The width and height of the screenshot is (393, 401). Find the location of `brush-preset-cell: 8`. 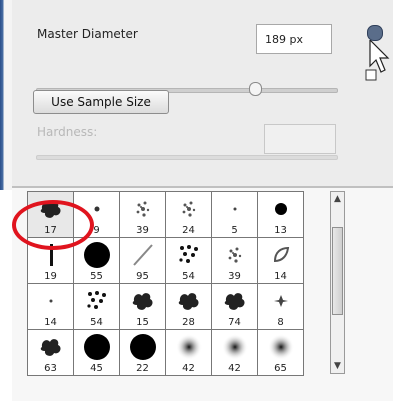

brush-preset-cell: 8 is located at coordinates (281, 307).